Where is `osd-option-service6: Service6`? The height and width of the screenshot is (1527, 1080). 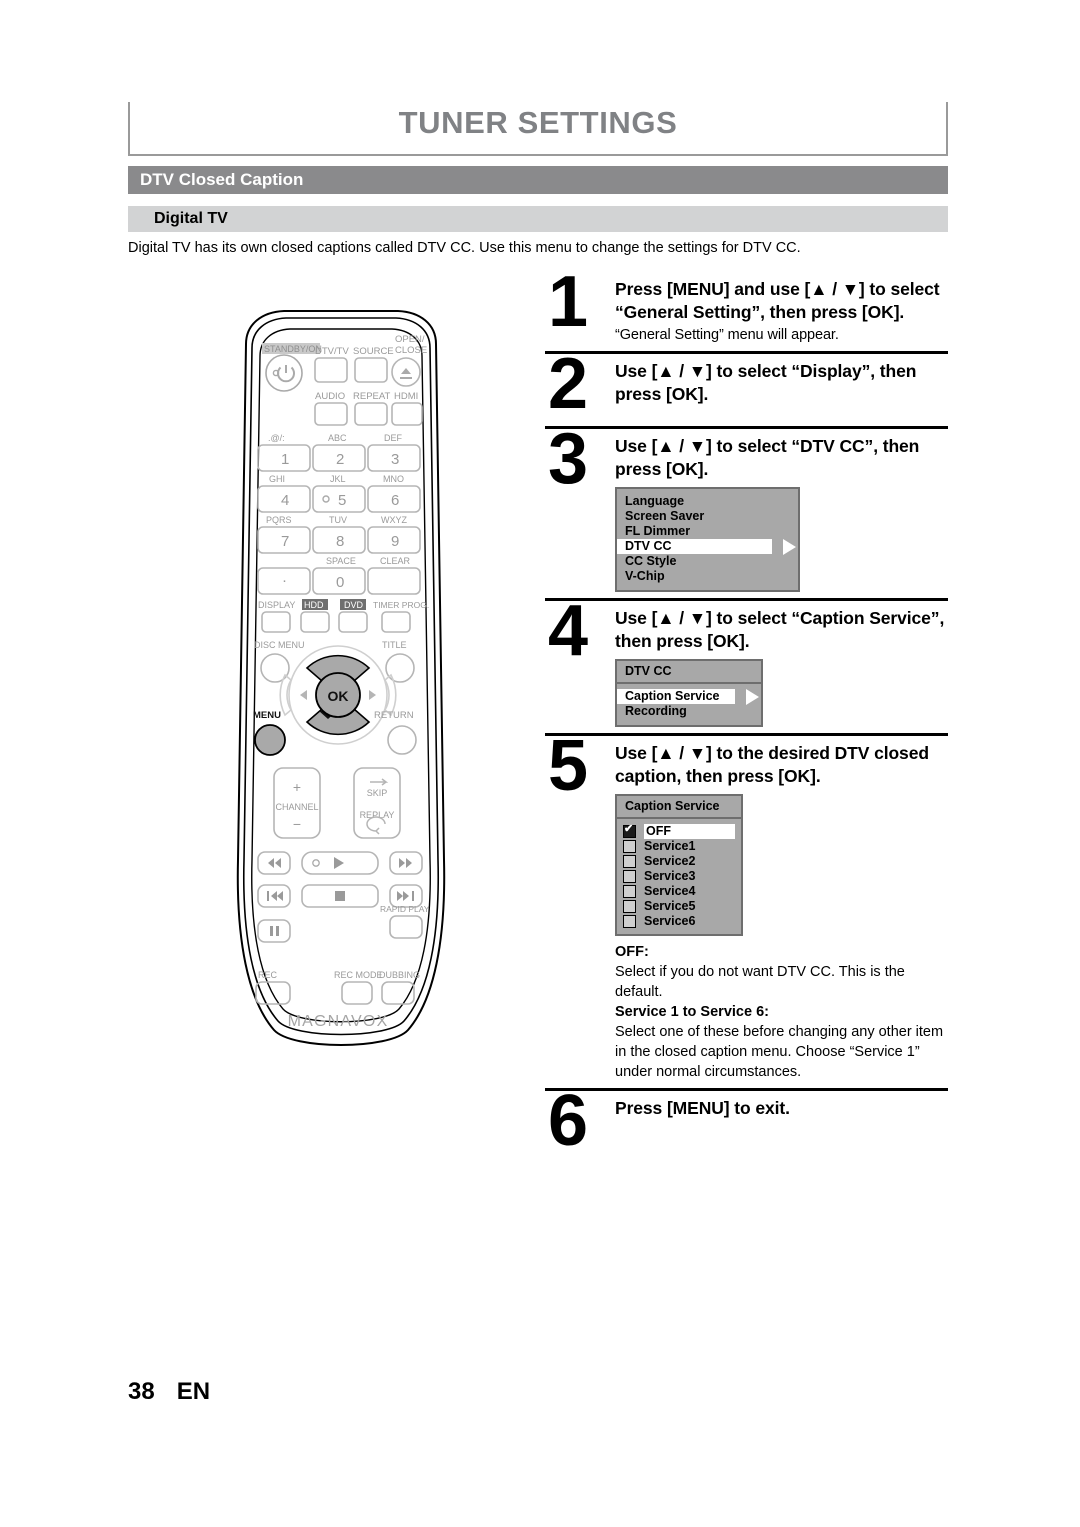
osd-option-service6: Service6 is located at coordinates (679, 921).